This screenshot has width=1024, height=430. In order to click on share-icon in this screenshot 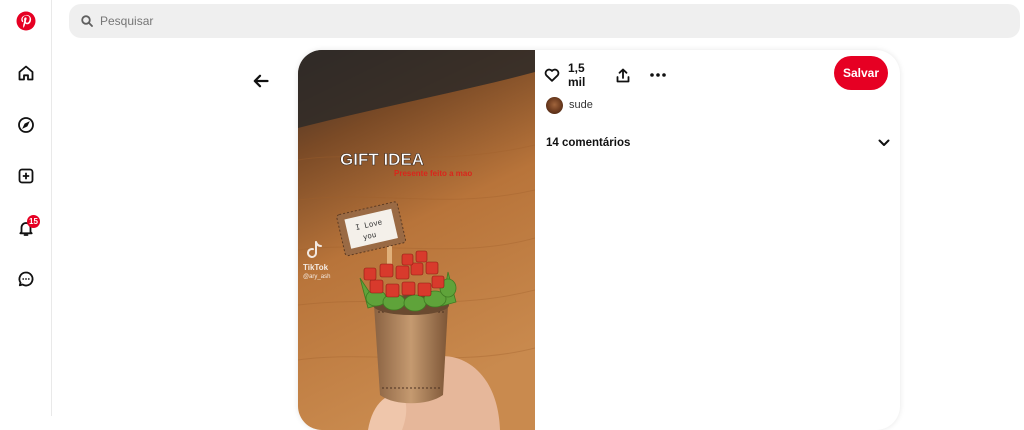, I will do `click(623, 75)`.